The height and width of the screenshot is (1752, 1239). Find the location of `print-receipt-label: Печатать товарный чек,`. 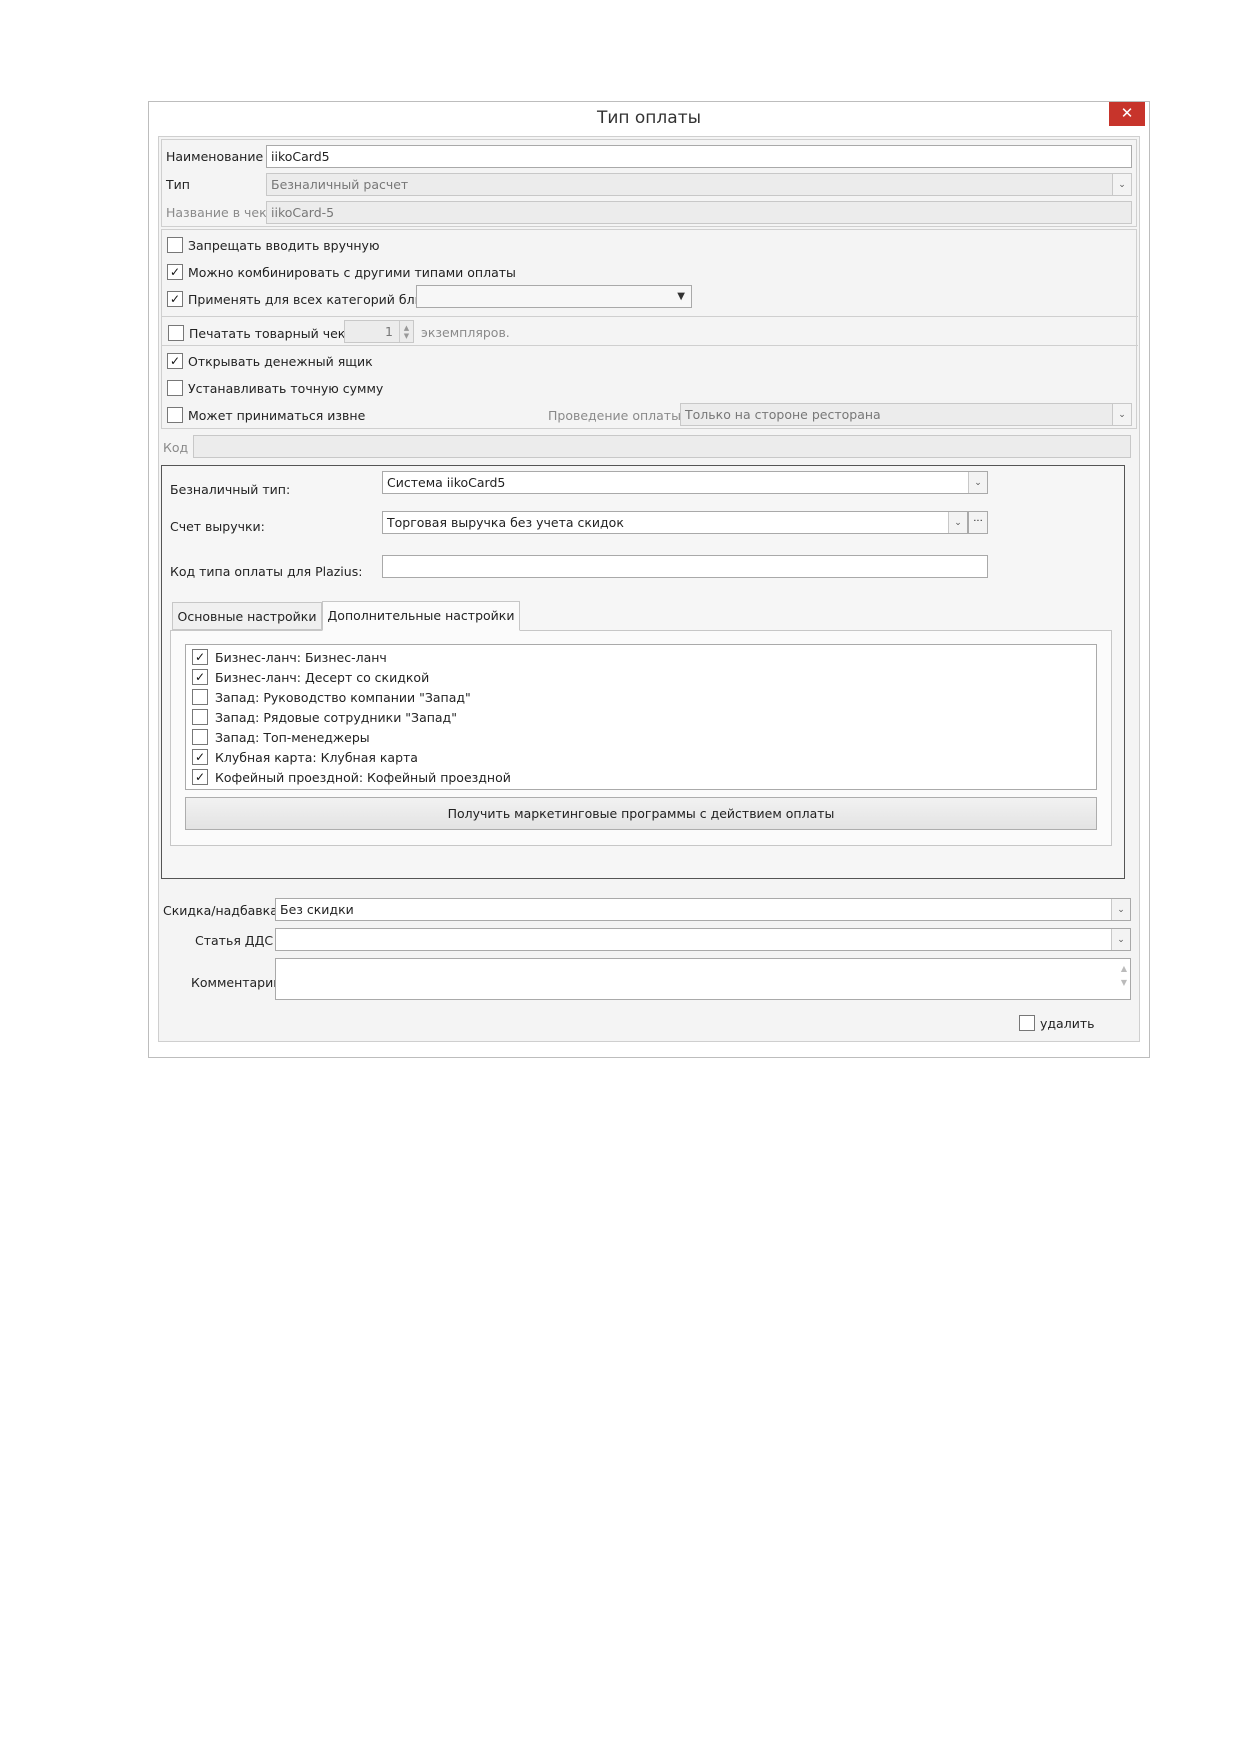

print-receipt-label: Печатать товарный чек, is located at coordinates (269, 333).